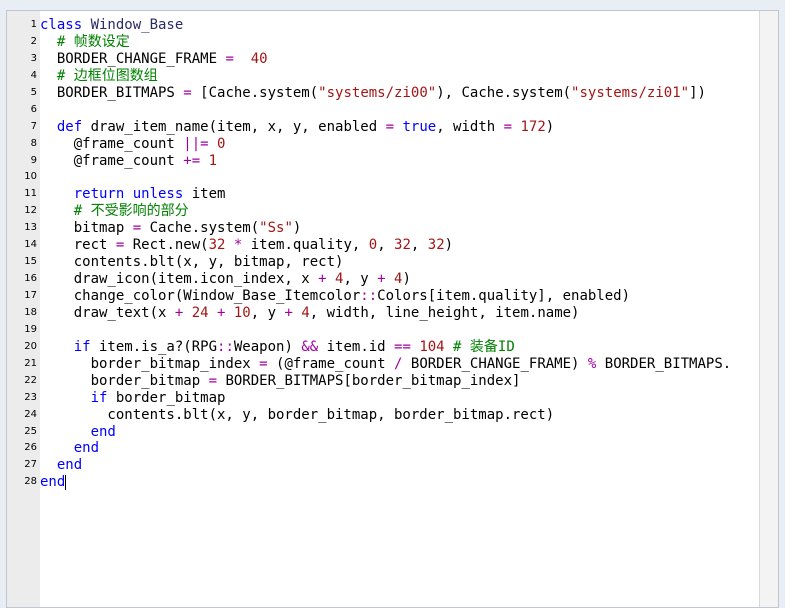 This screenshot has height=608, width=785. What do you see at coordinates (93, 41) in the screenshot?
I see `code-token: # 帧数设定` at bounding box center [93, 41].